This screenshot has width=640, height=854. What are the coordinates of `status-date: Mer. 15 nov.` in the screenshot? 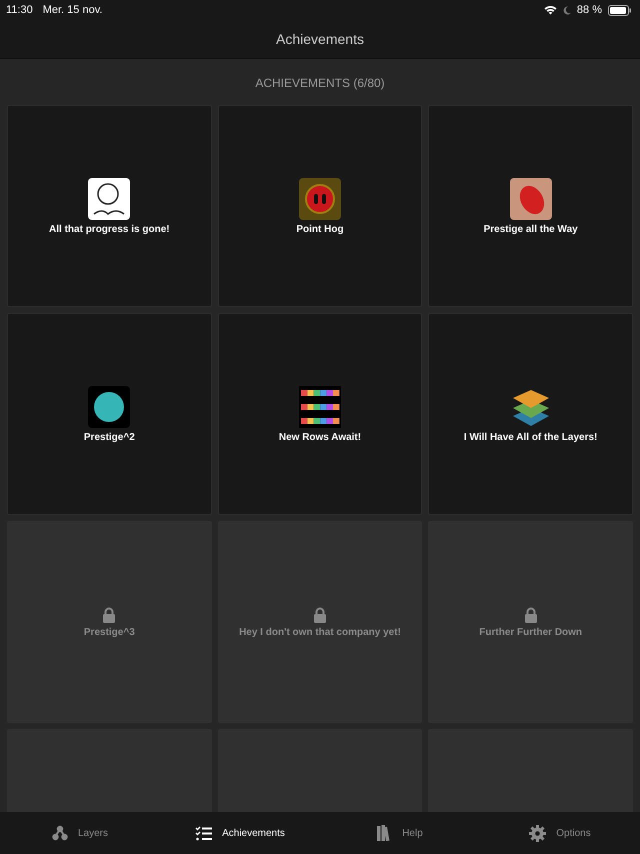 It's located at (72, 10).